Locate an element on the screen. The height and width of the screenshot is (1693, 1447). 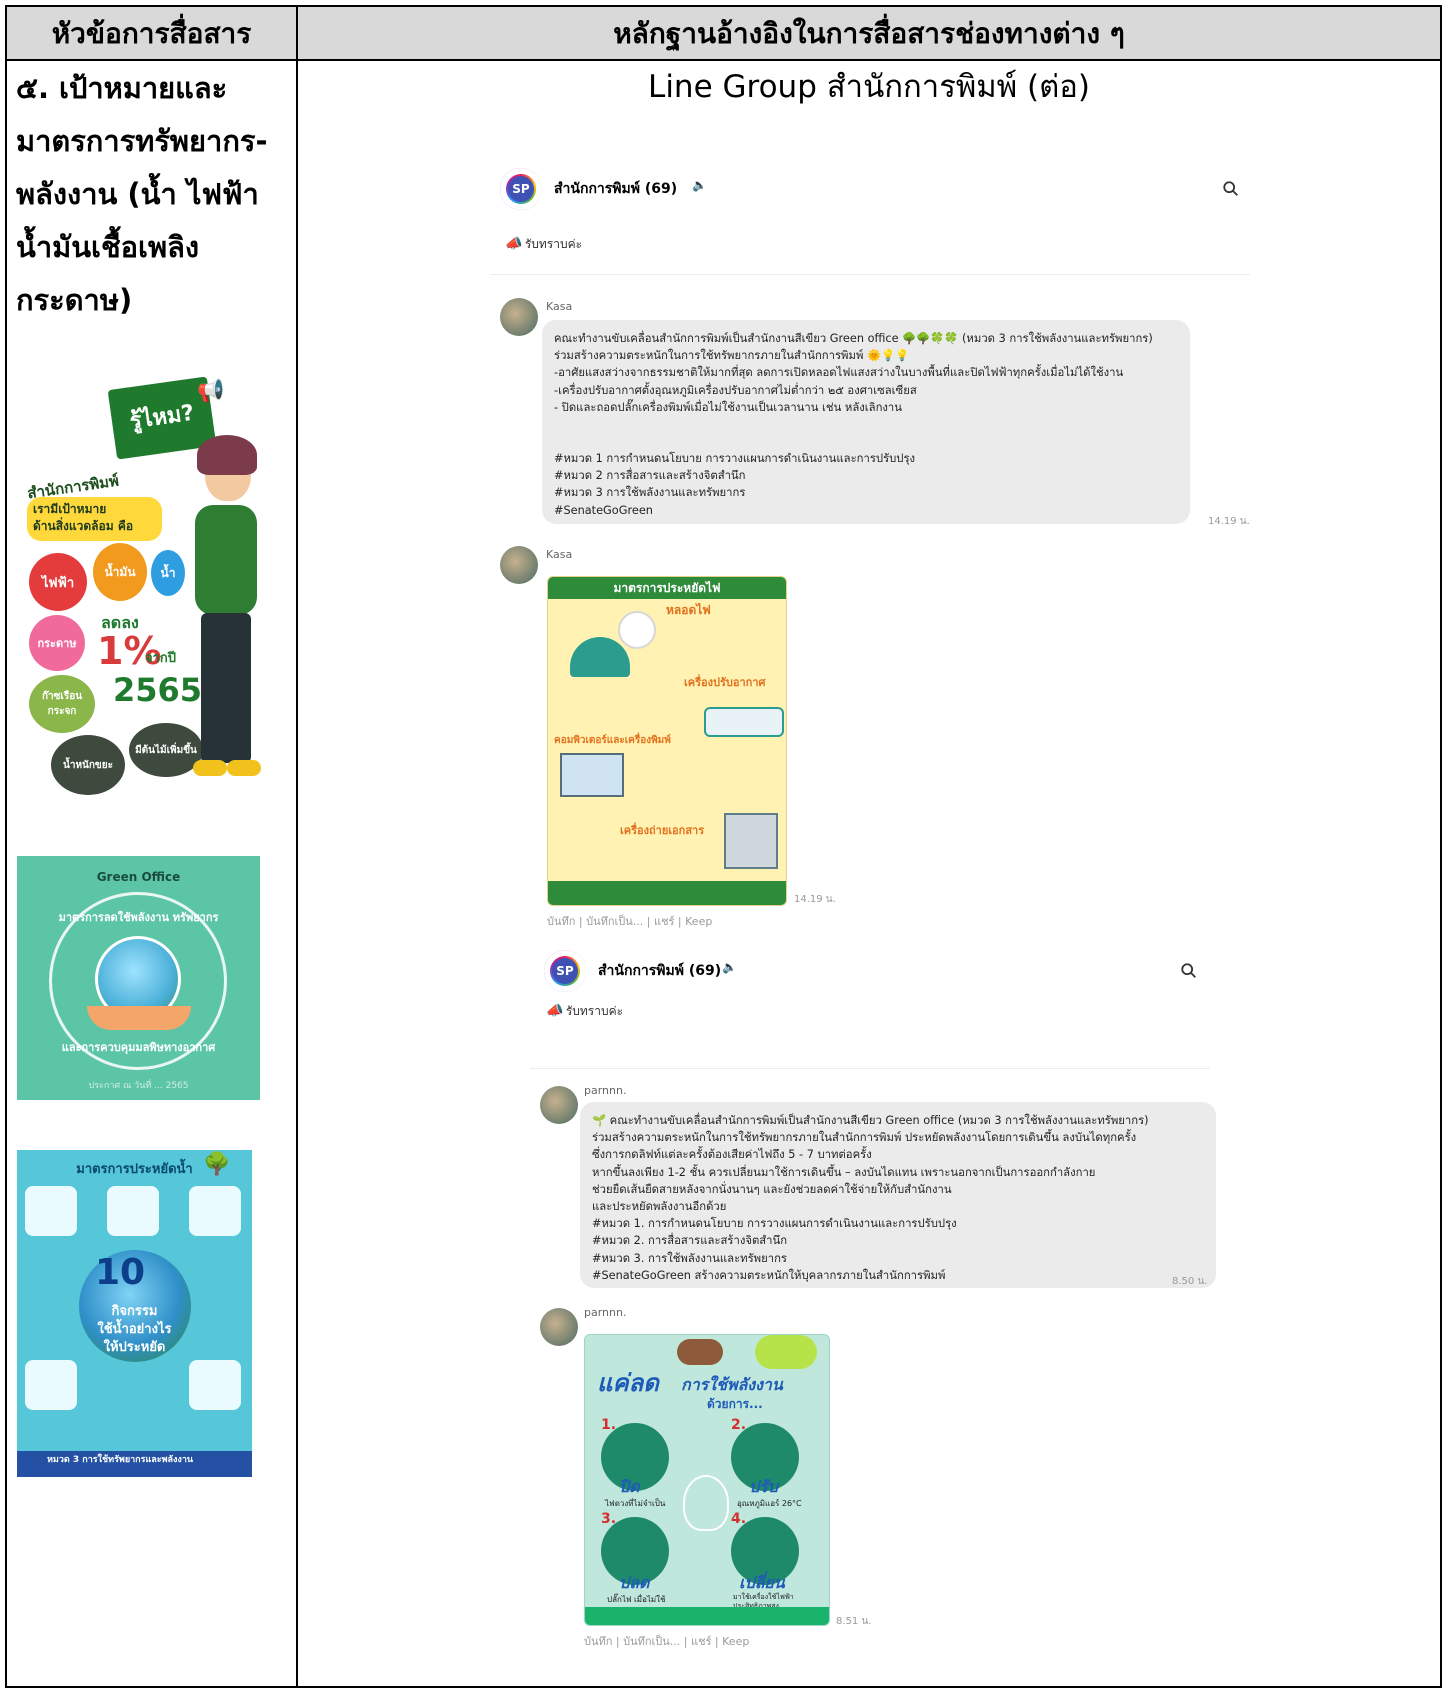
copier-icon is located at coordinates (751, 841).